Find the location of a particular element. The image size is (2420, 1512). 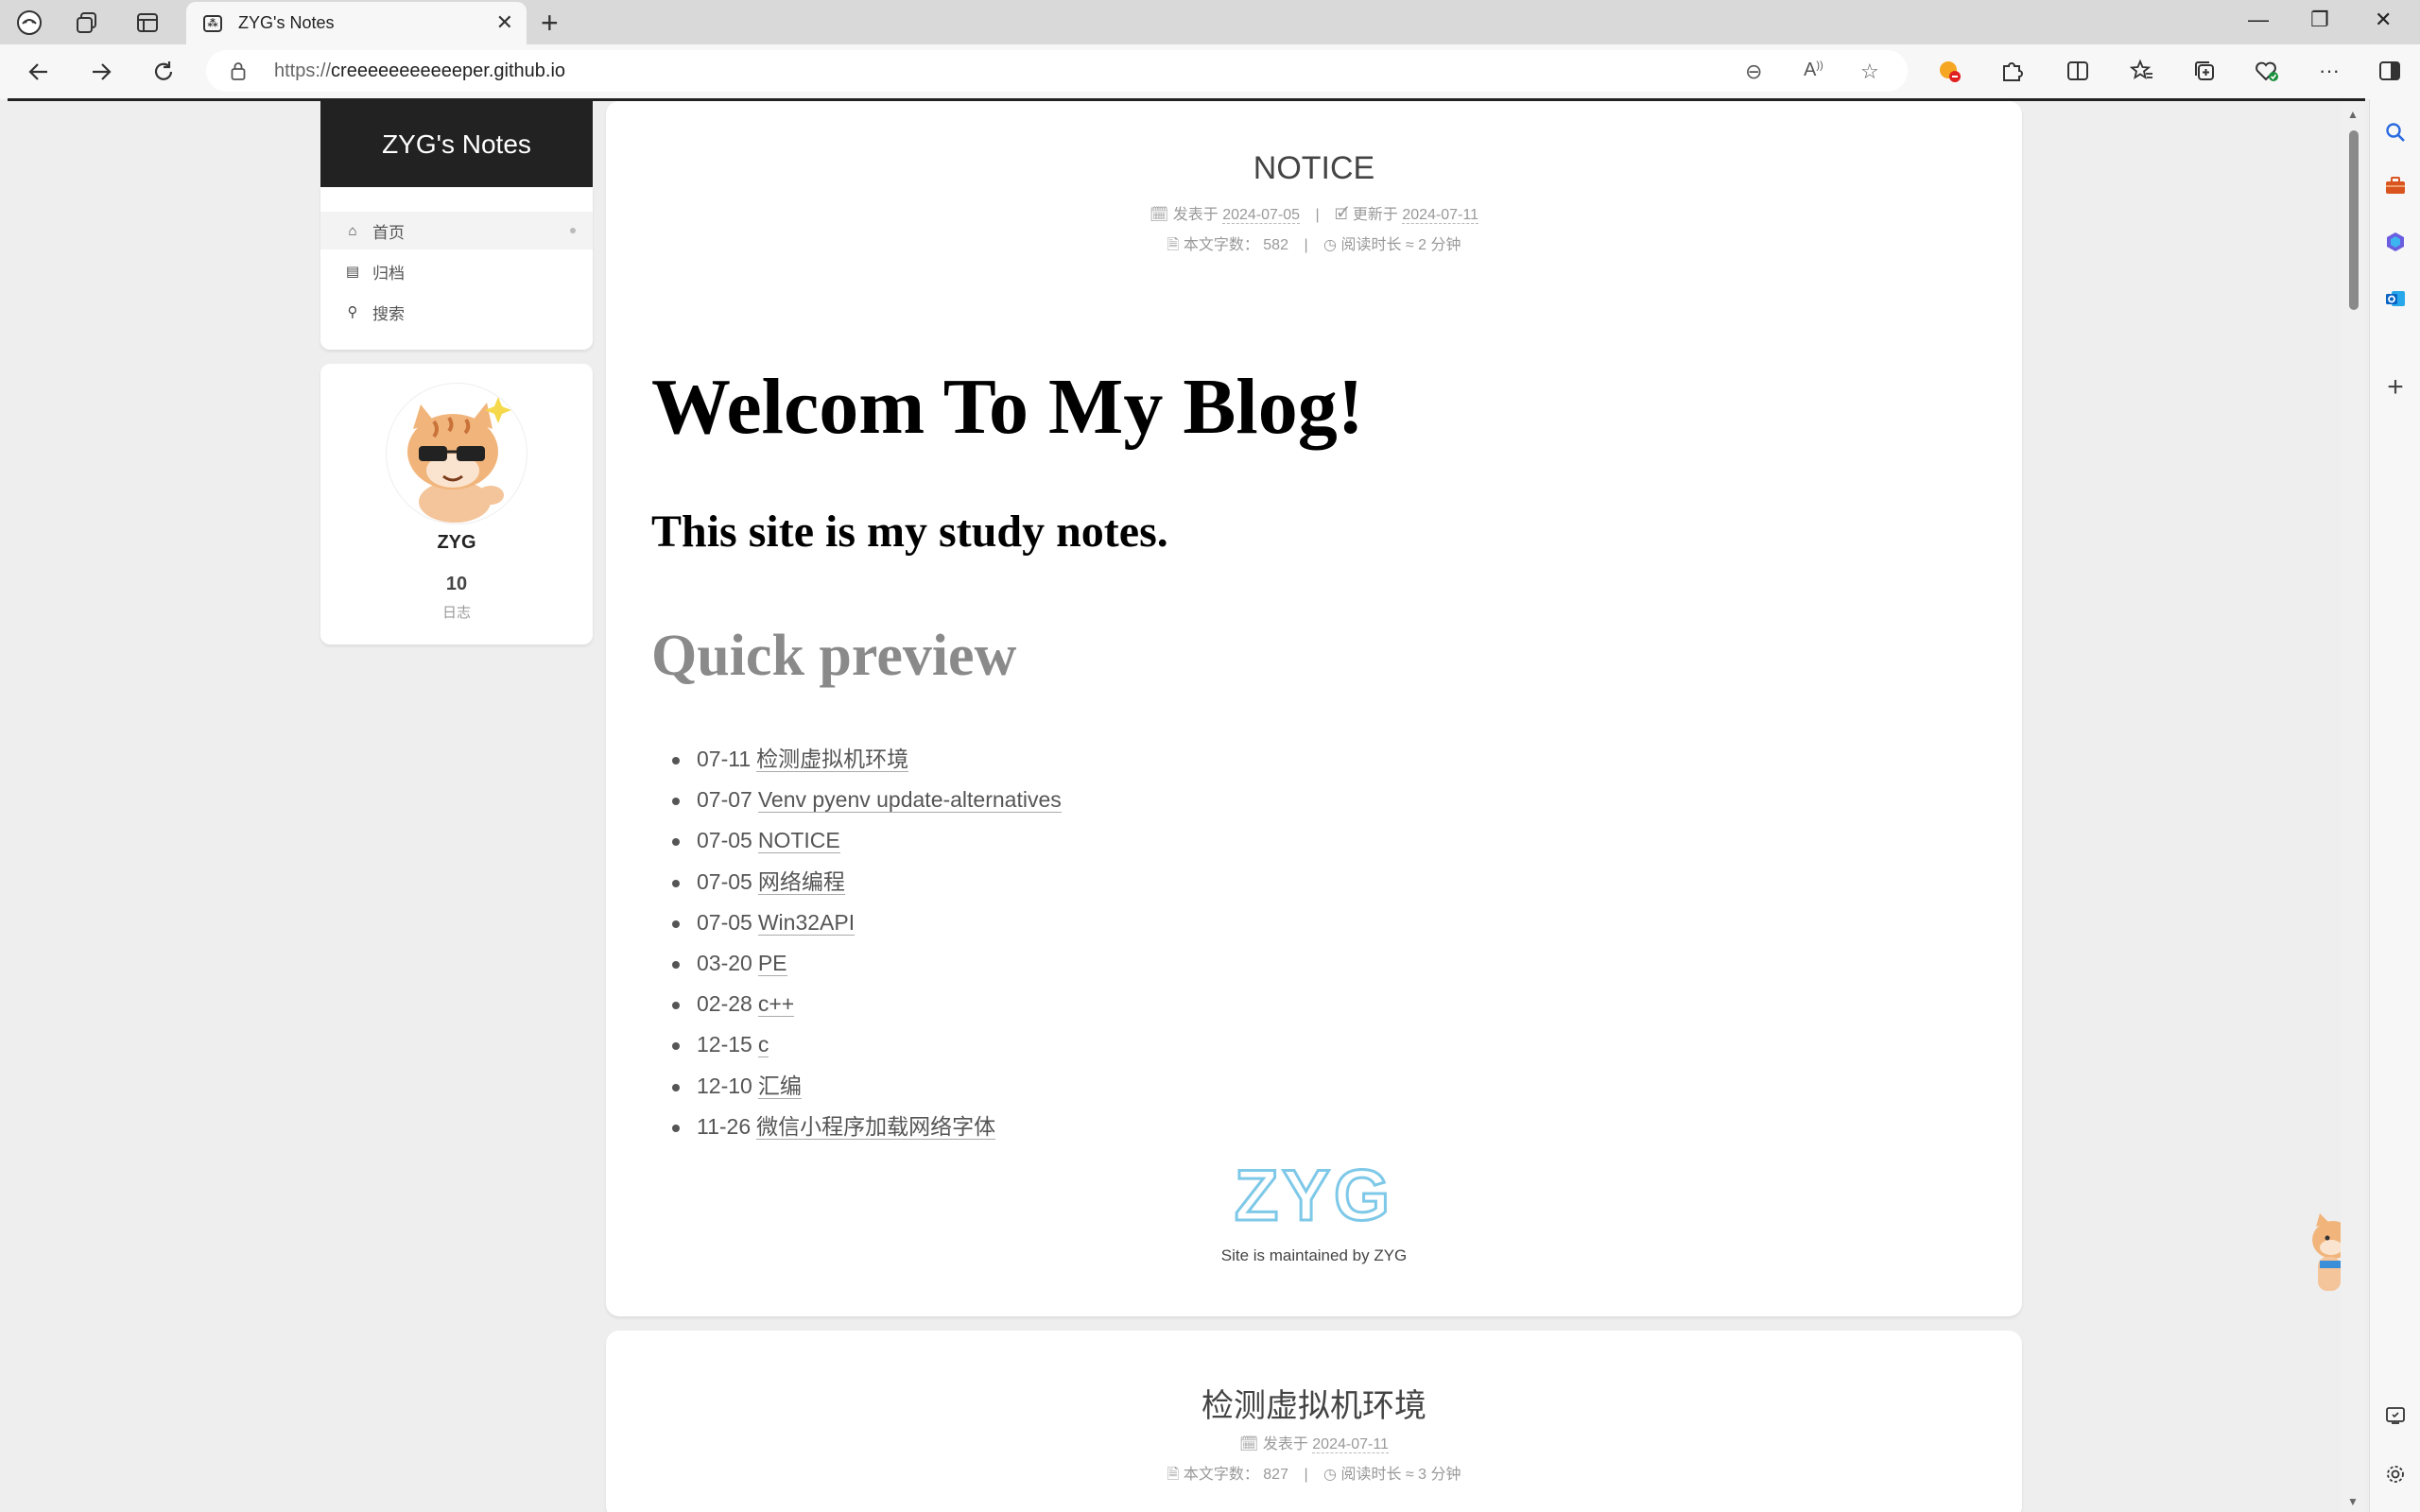

workspaces-icon is located at coordinates (87, 23).